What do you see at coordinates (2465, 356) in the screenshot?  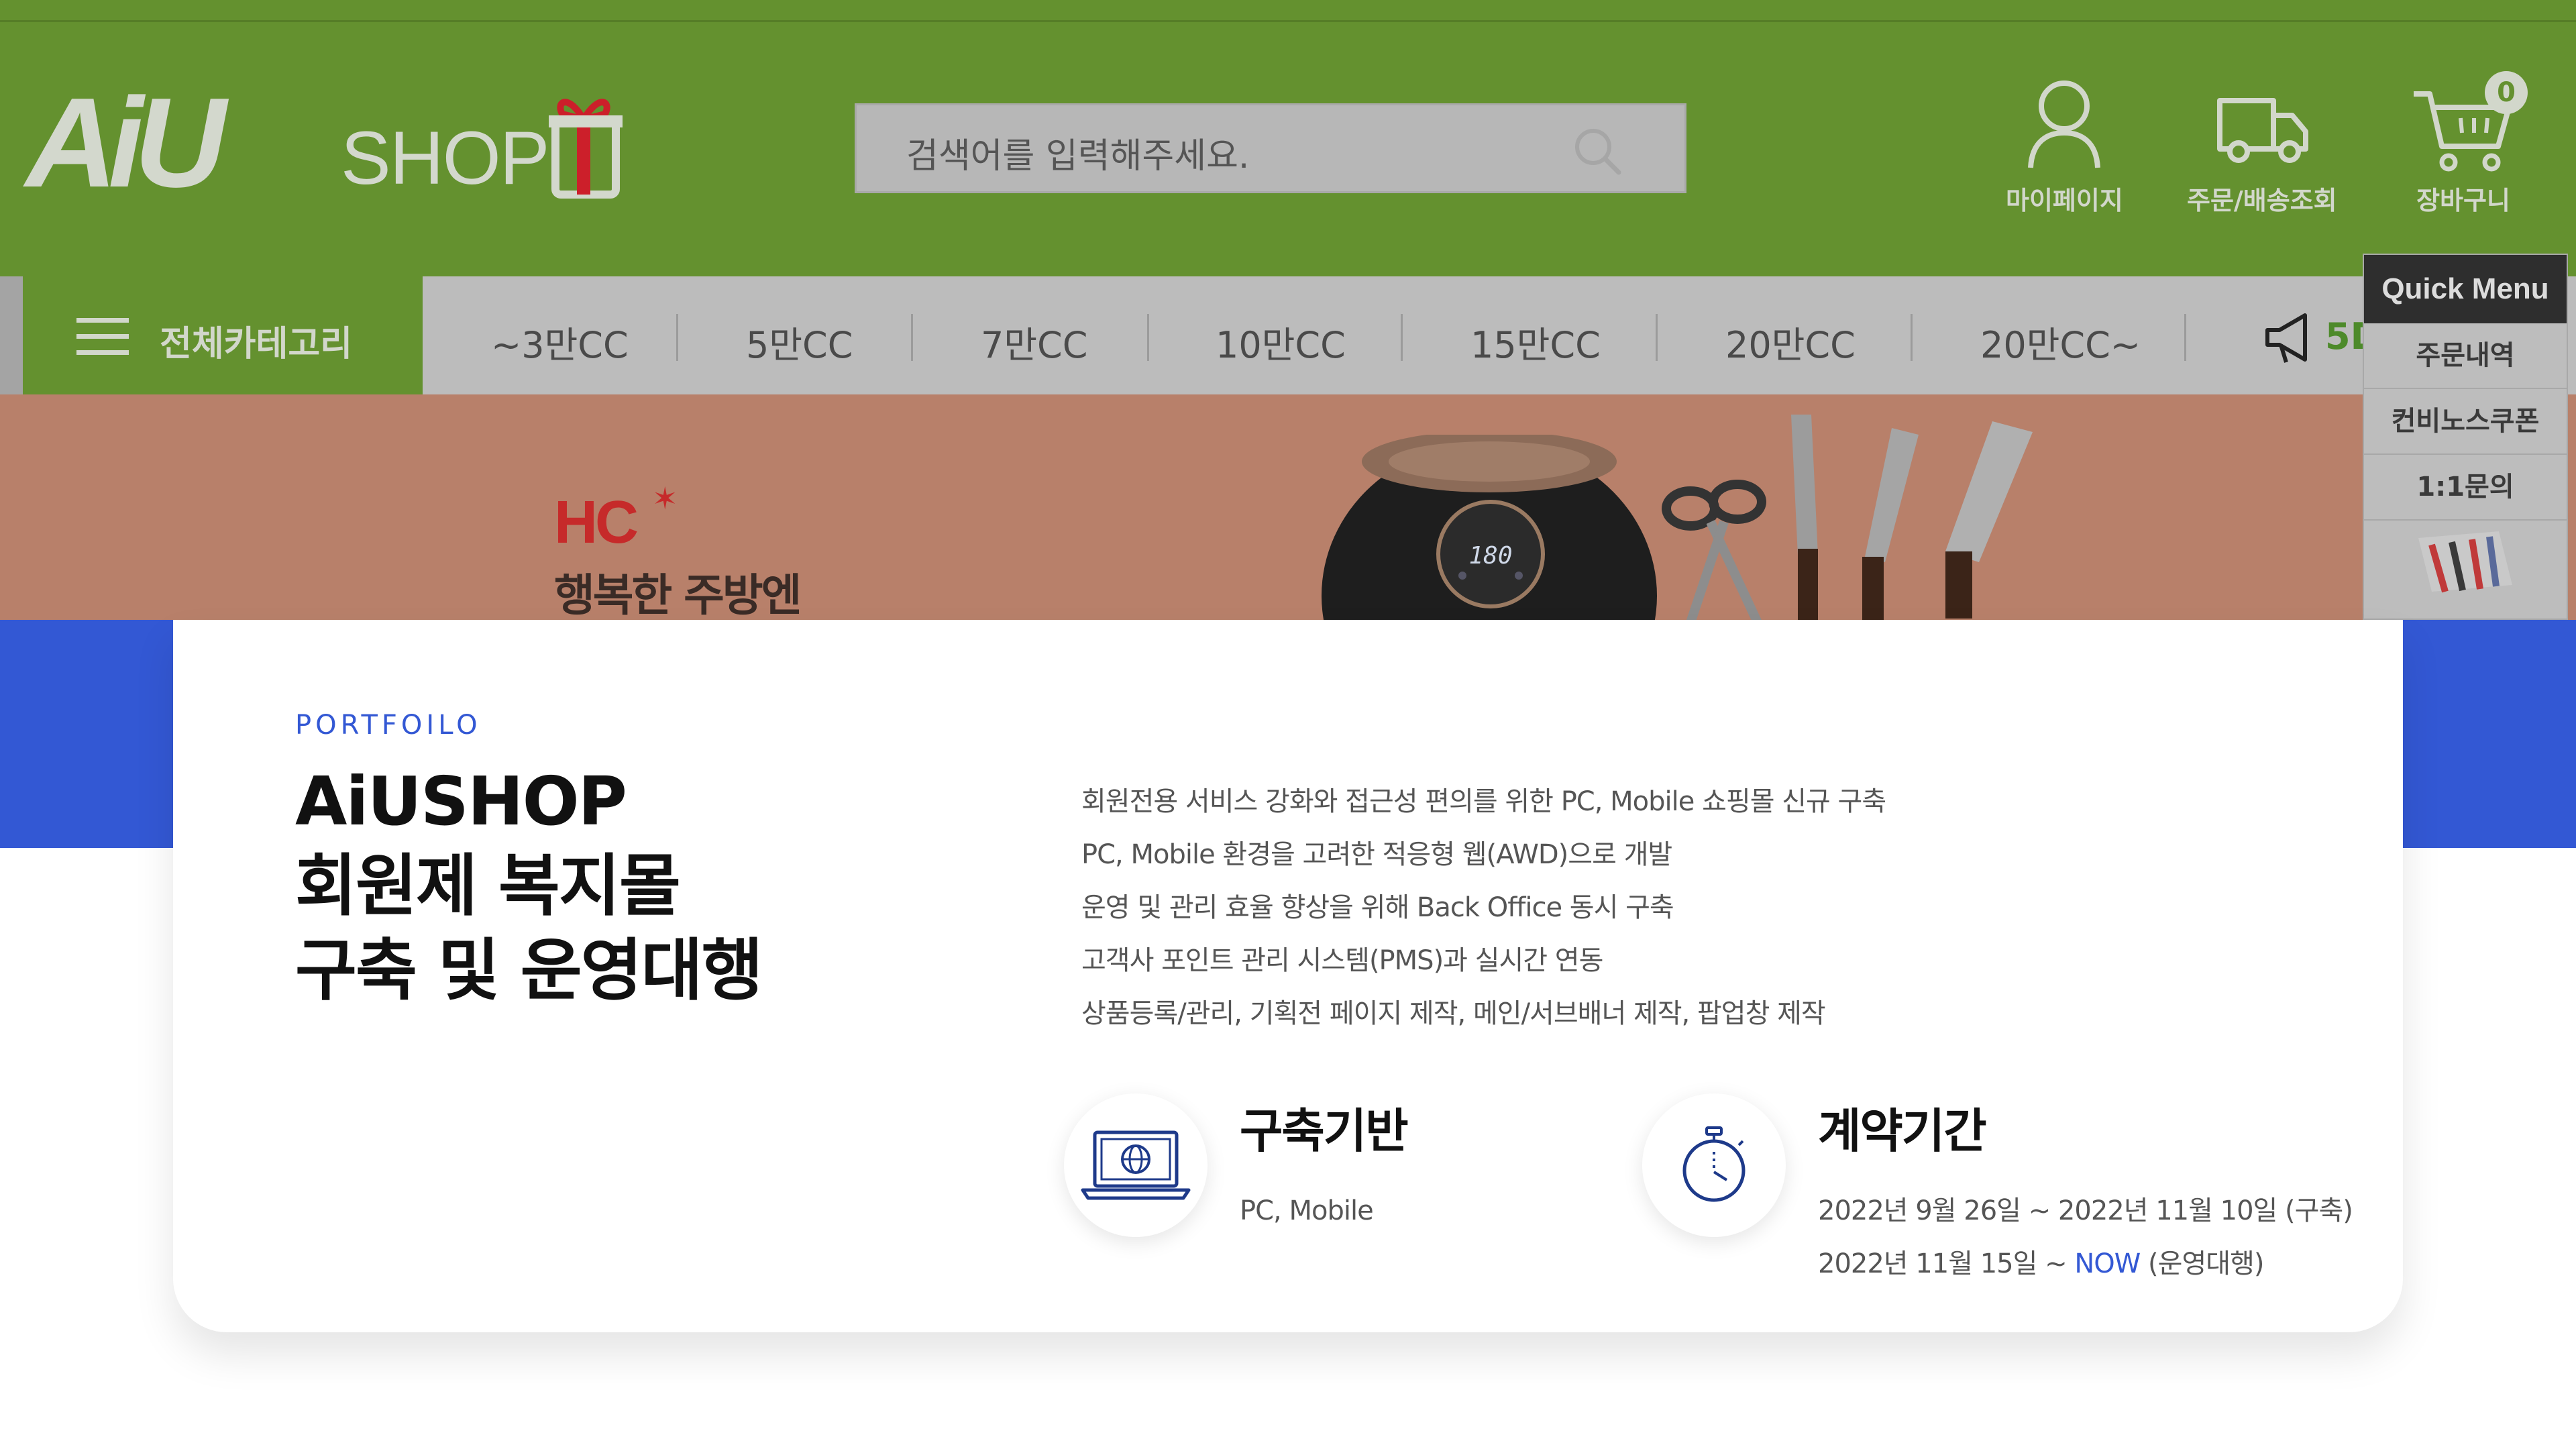 I see `quick-menu-orders: 주문내역` at bounding box center [2465, 356].